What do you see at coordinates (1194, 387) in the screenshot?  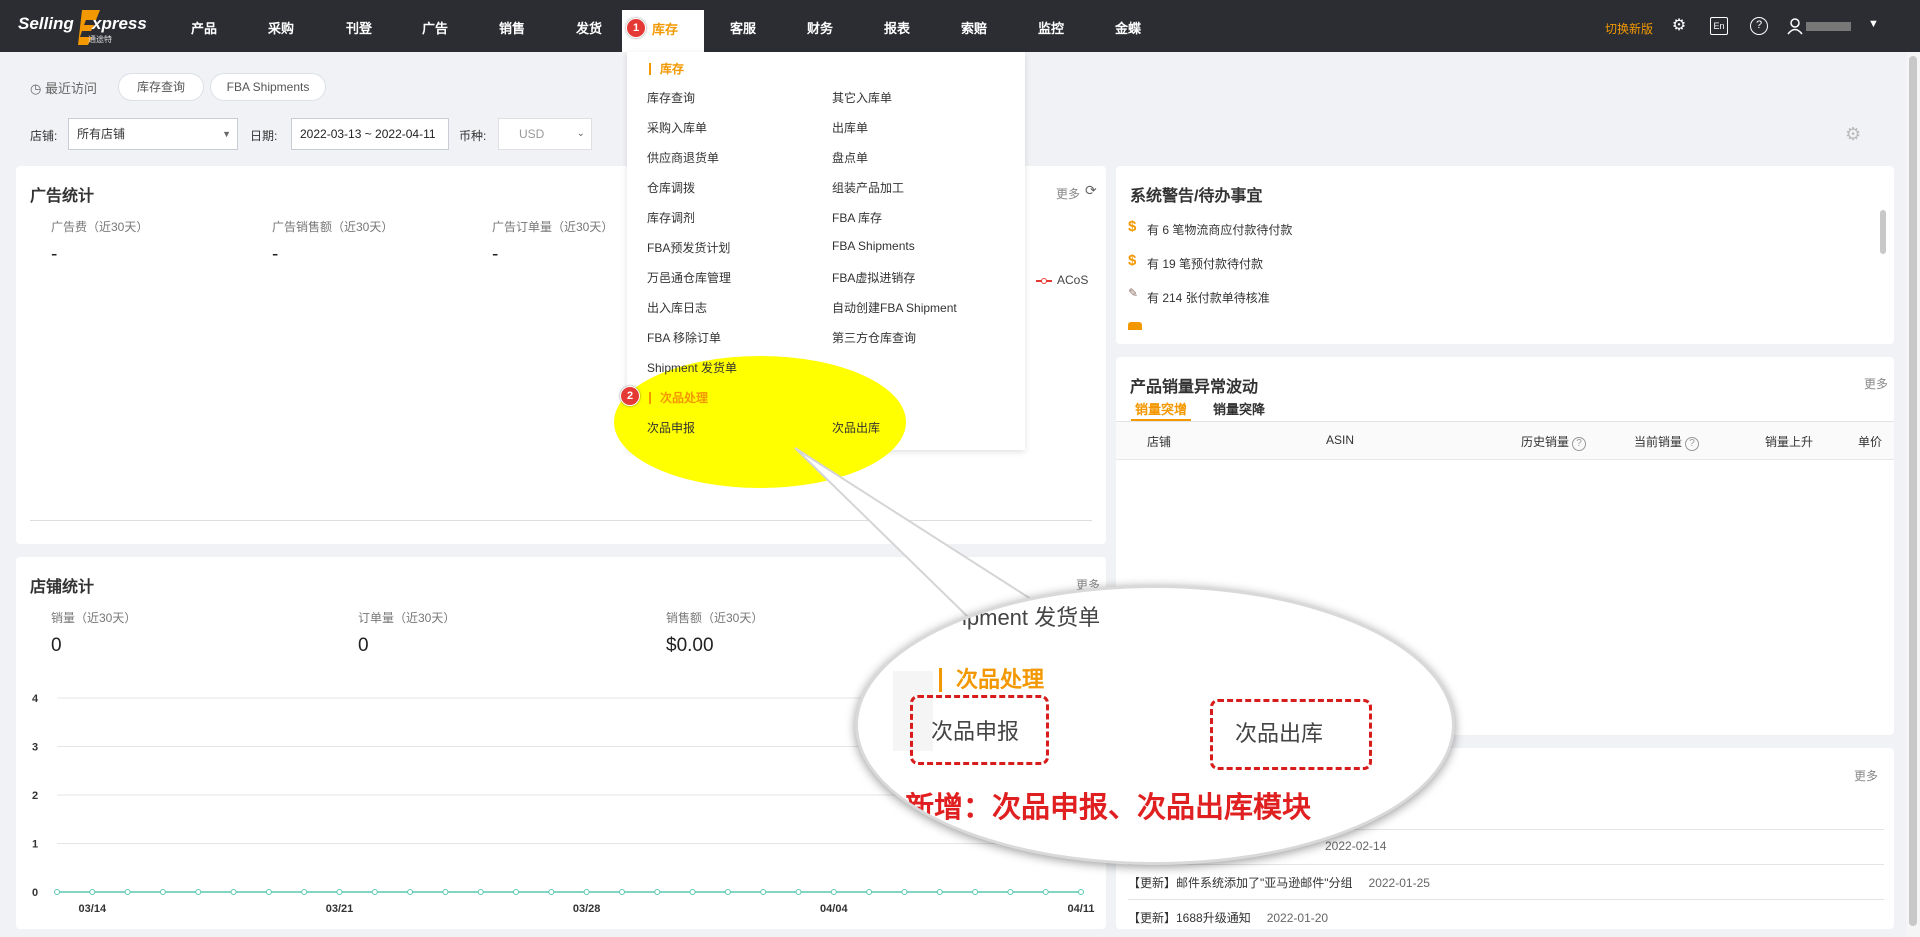 I see `anomaly-title: 产品销量异常波动` at bounding box center [1194, 387].